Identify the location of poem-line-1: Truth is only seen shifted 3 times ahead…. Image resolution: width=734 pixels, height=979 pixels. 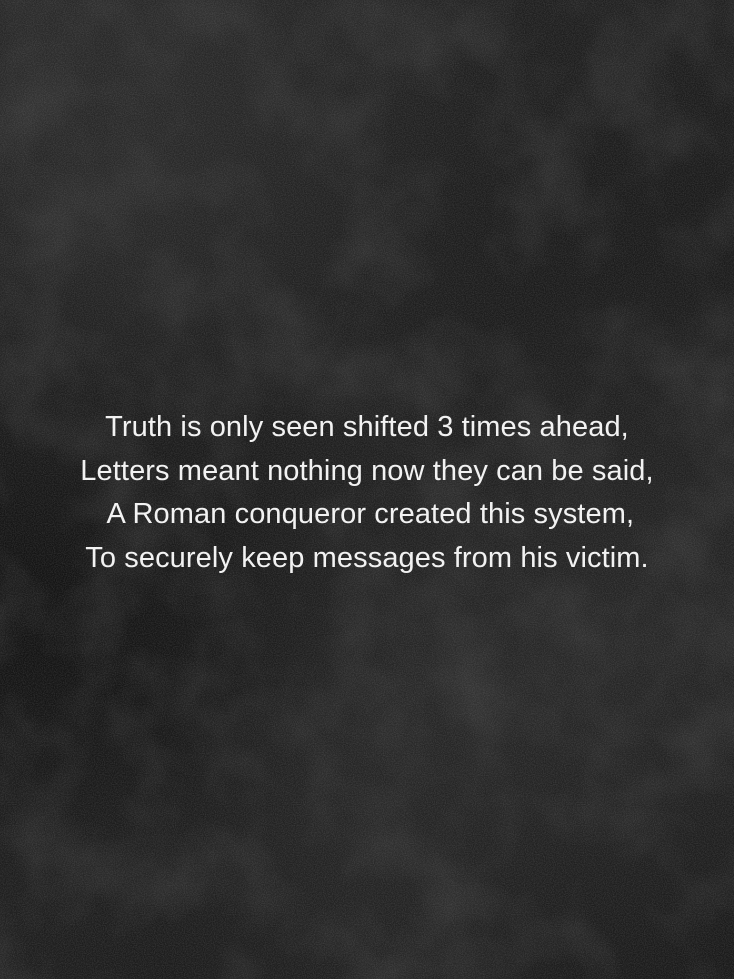
(367, 427).